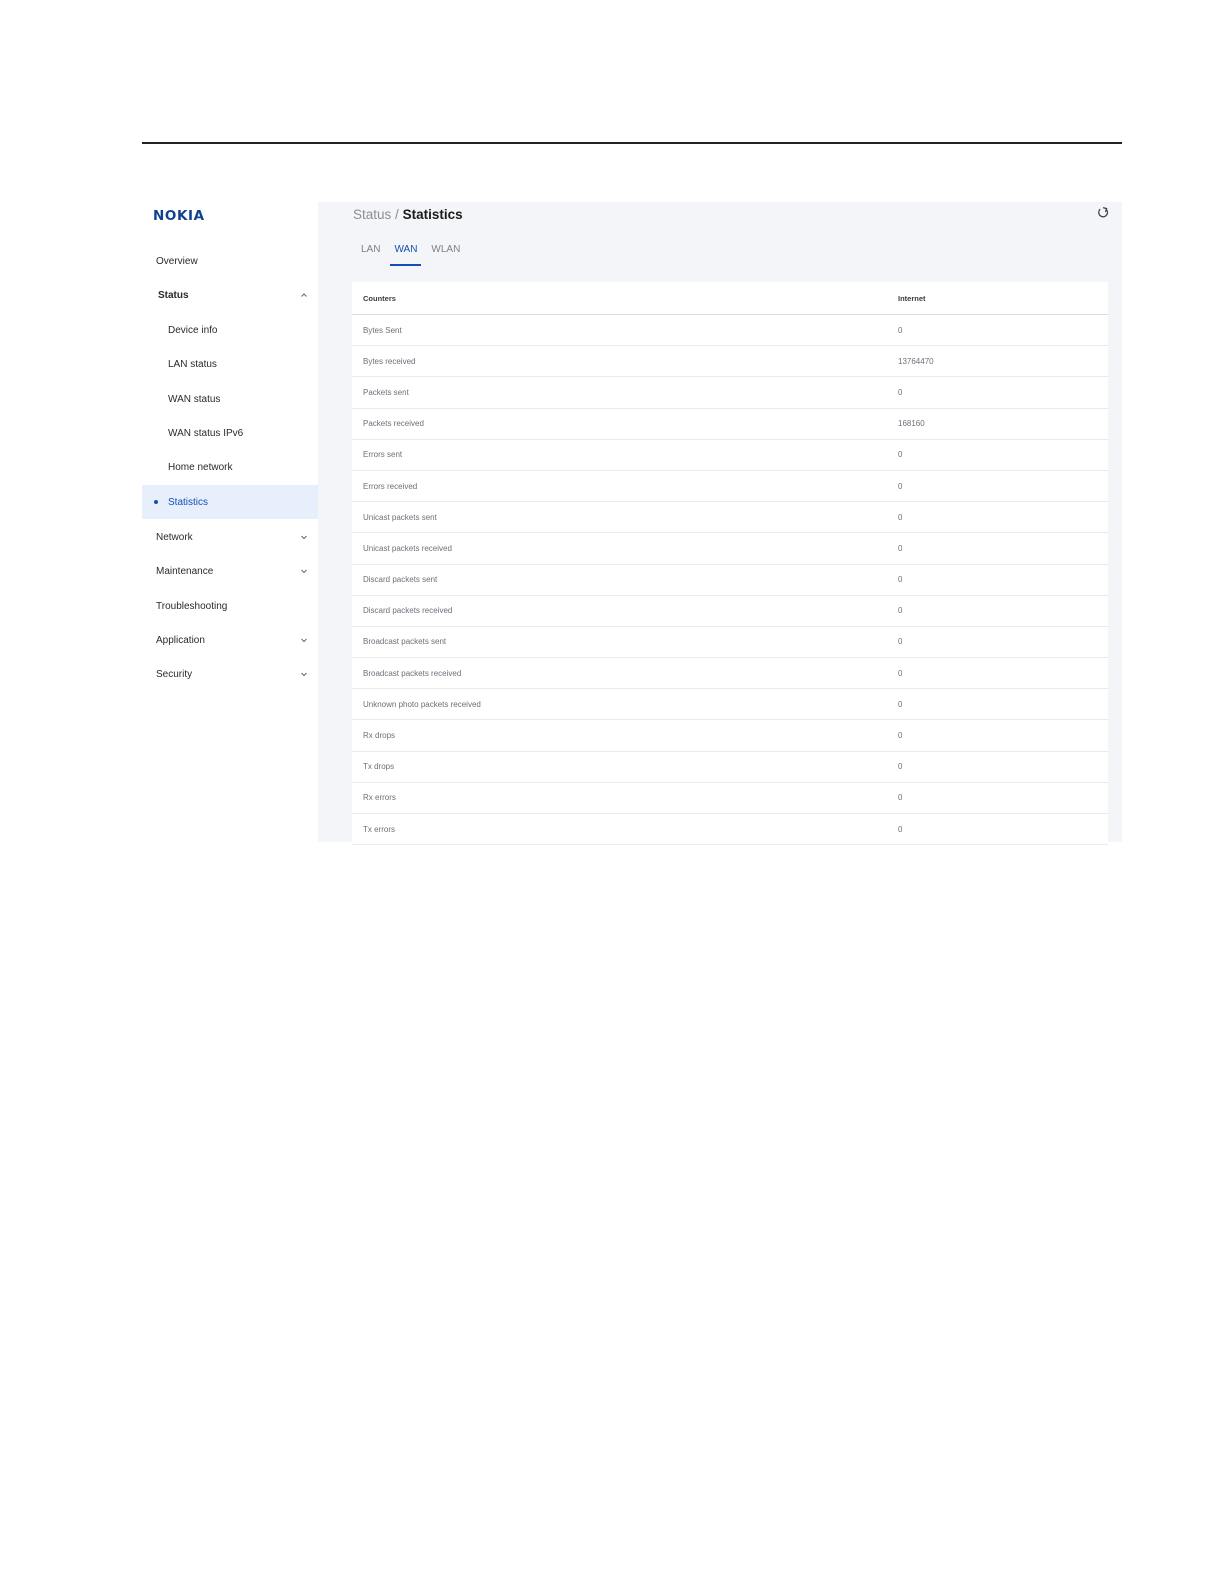 Image resolution: width=1221 pixels, height=1581 pixels. Describe the element at coordinates (730, 643) in the screenshot. I see `table-row: Broadcast packets sent 0` at that location.